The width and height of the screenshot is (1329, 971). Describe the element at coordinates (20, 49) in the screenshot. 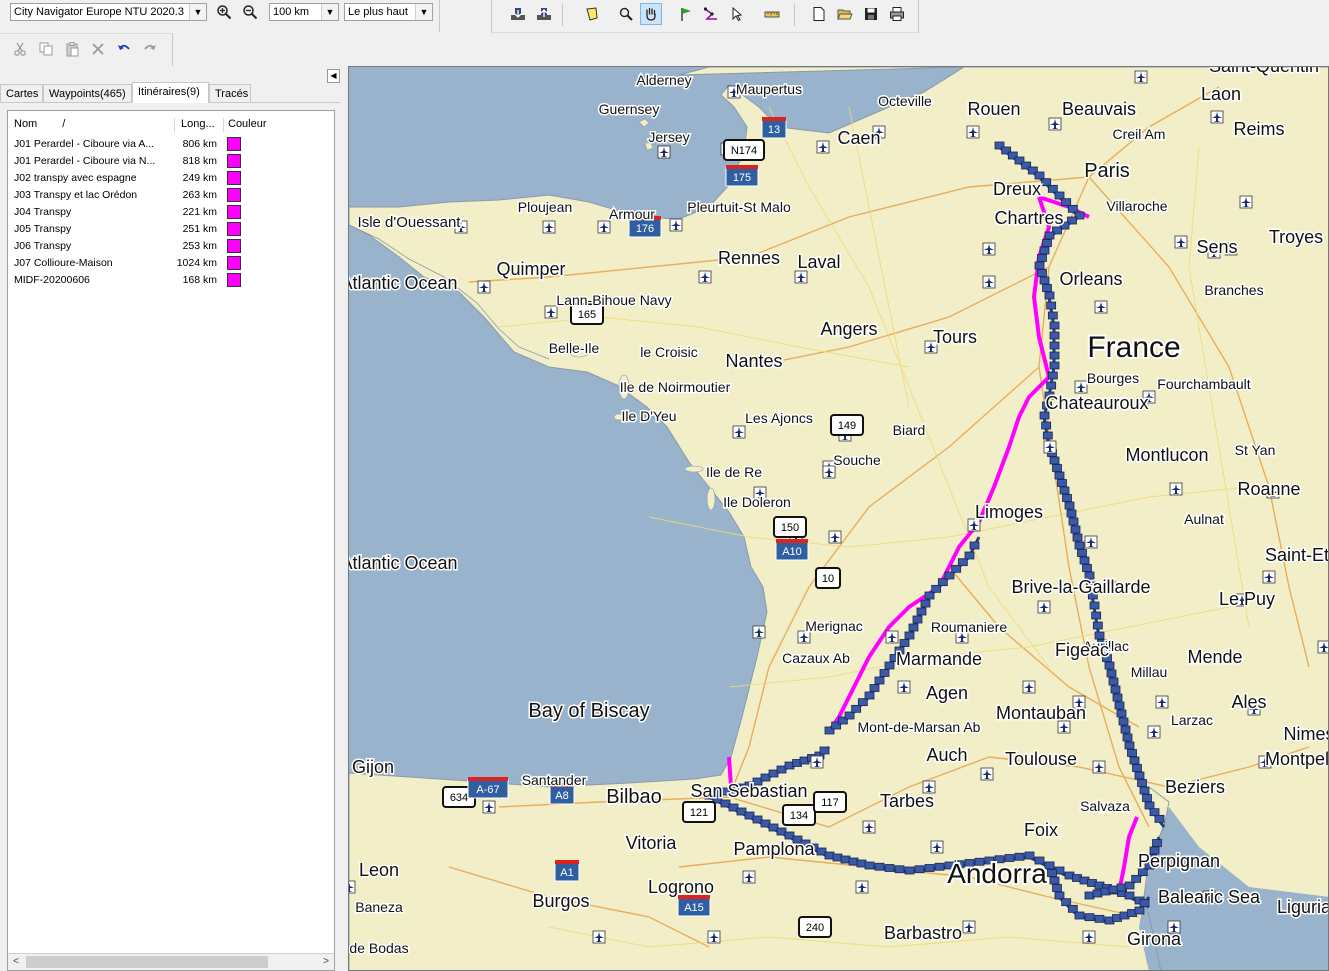

I see `cut-button` at that location.